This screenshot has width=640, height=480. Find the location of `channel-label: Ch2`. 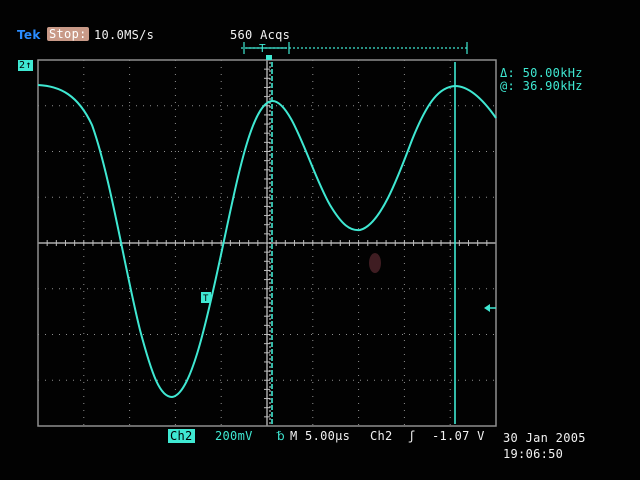

channel-label: Ch2 is located at coordinates (181, 436).